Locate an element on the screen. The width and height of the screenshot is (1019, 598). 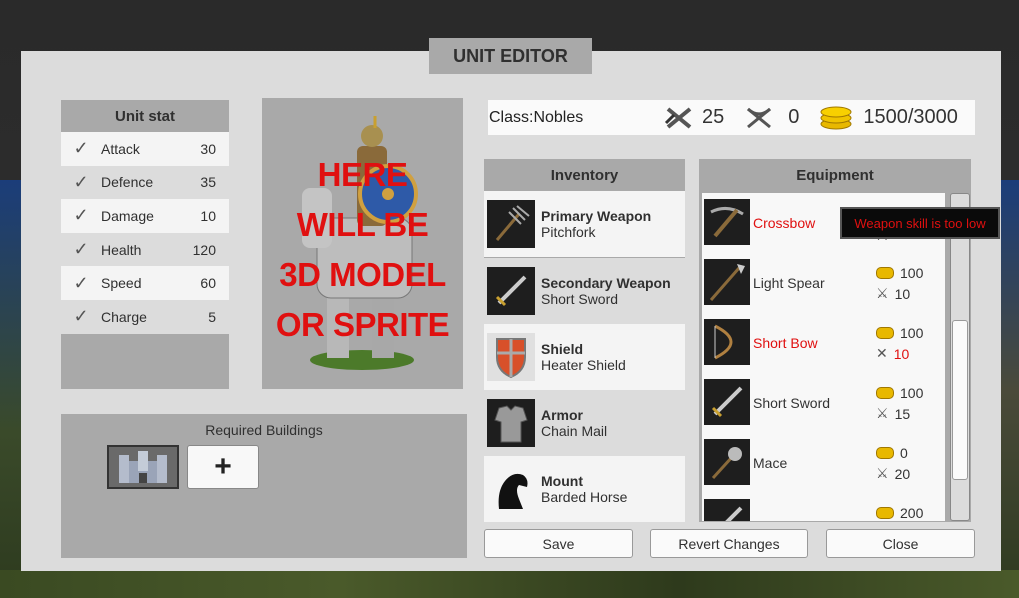
stat-row-defence: ✓ Defence 35 is located at coordinates (145, 182).